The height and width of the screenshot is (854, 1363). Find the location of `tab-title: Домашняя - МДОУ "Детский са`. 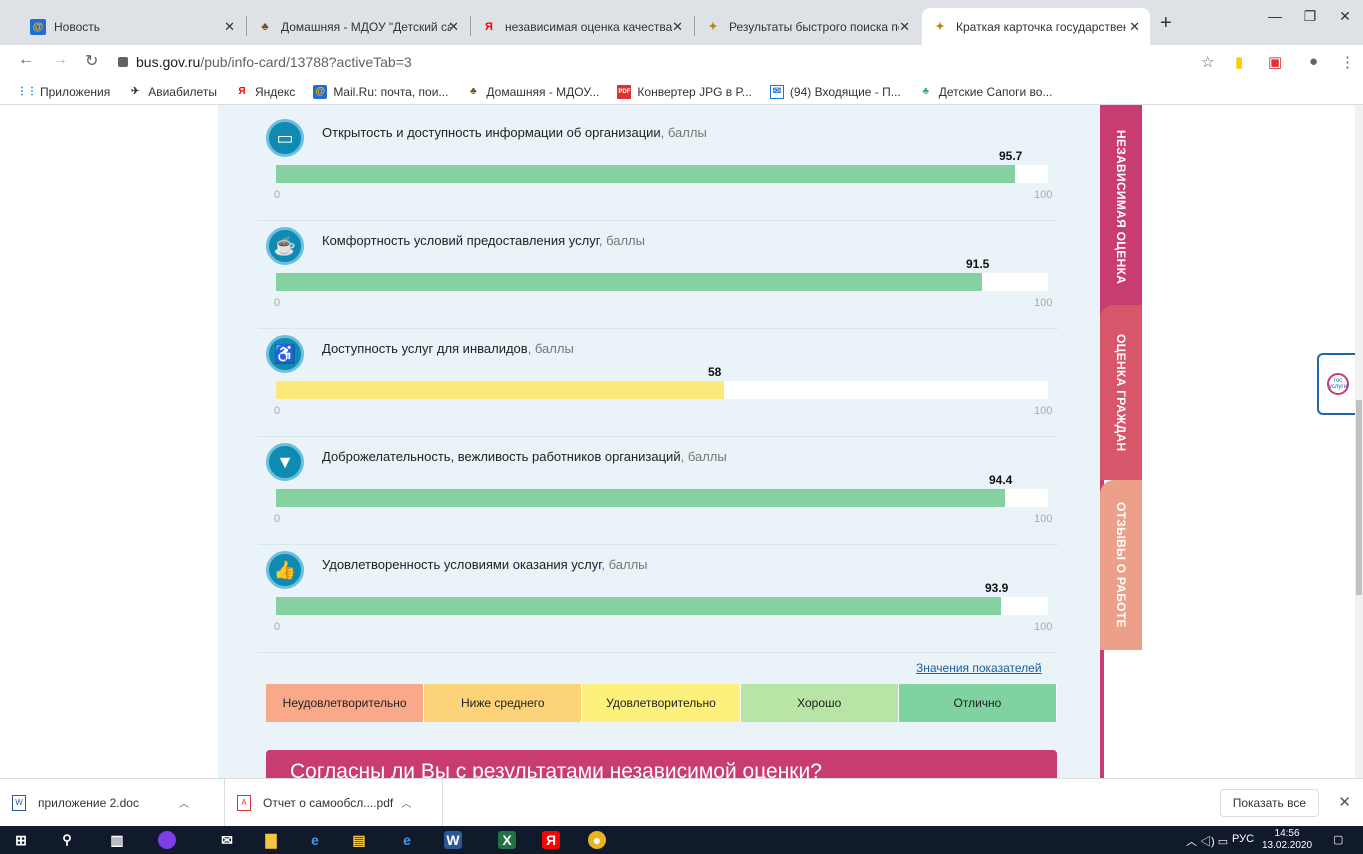

tab-title: Домашняя - МДОУ "Детский са is located at coordinates (366, 26).